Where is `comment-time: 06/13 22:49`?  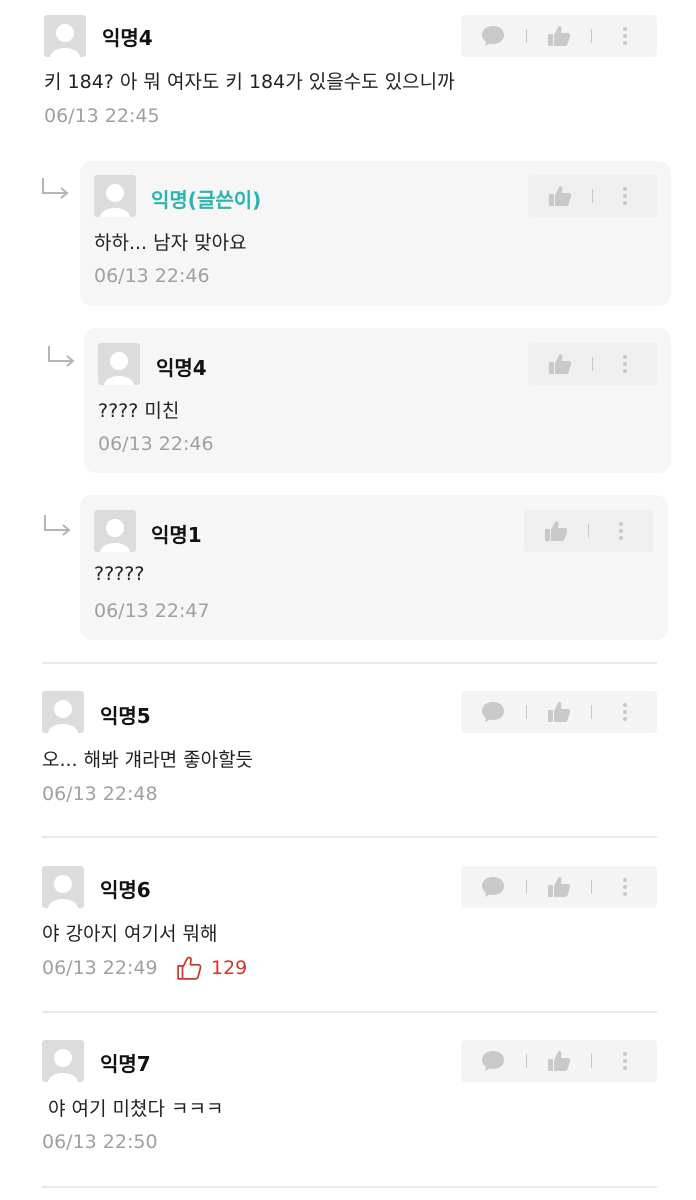
comment-time: 06/13 22:49 is located at coordinates (100, 968).